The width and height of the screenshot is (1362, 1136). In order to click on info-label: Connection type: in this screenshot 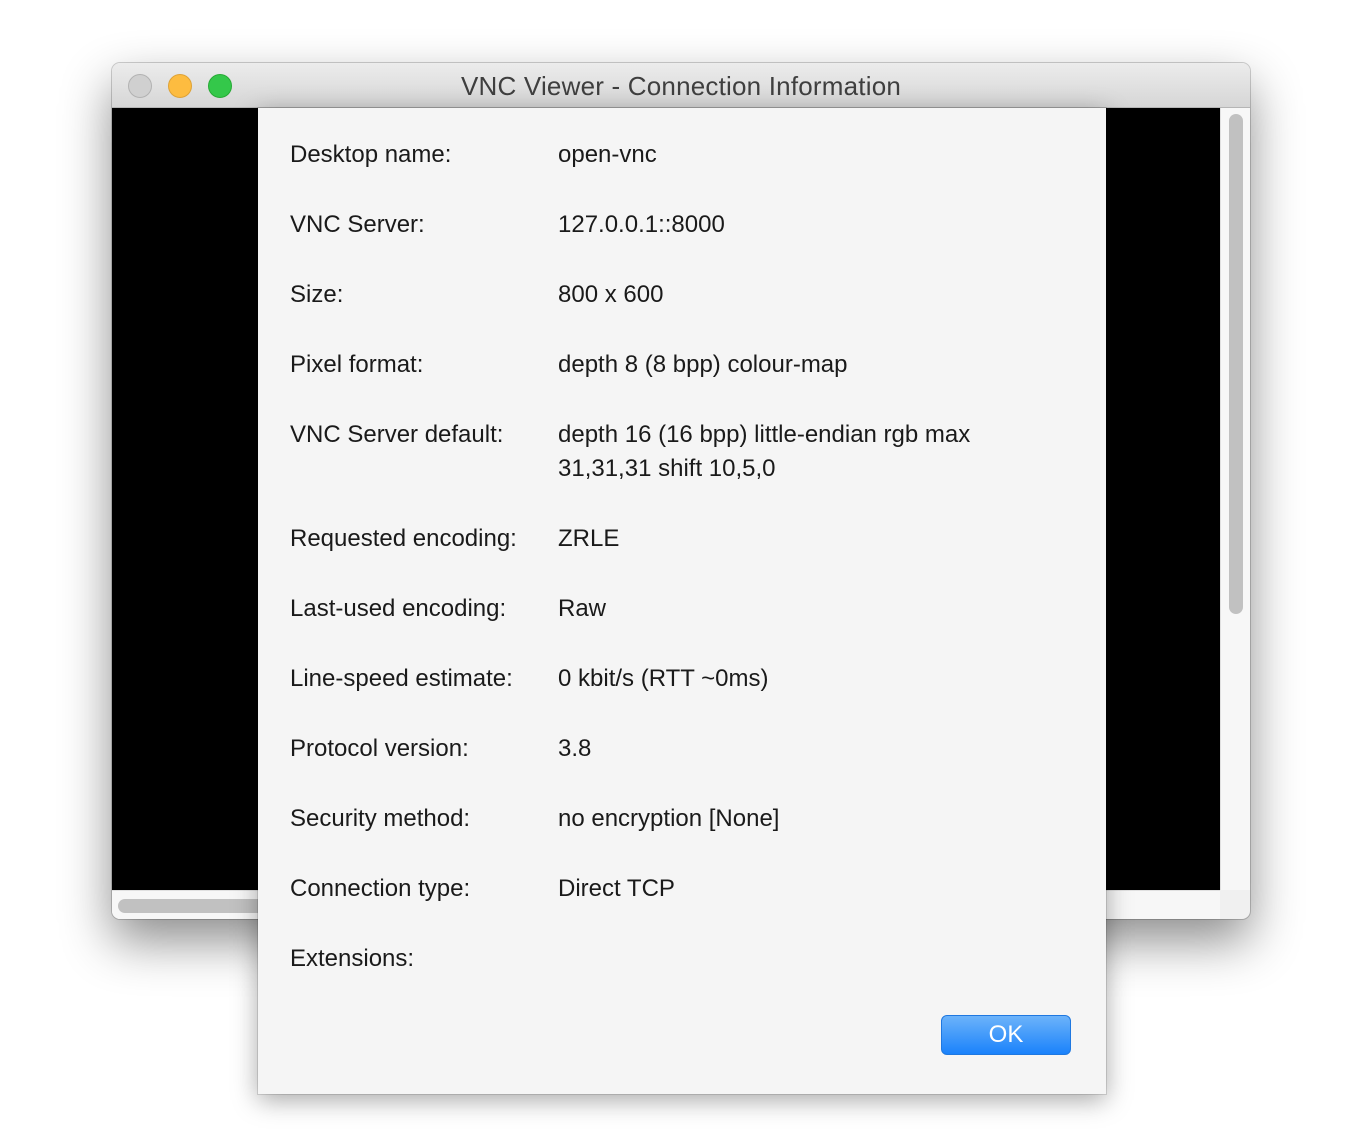, I will do `click(380, 888)`.